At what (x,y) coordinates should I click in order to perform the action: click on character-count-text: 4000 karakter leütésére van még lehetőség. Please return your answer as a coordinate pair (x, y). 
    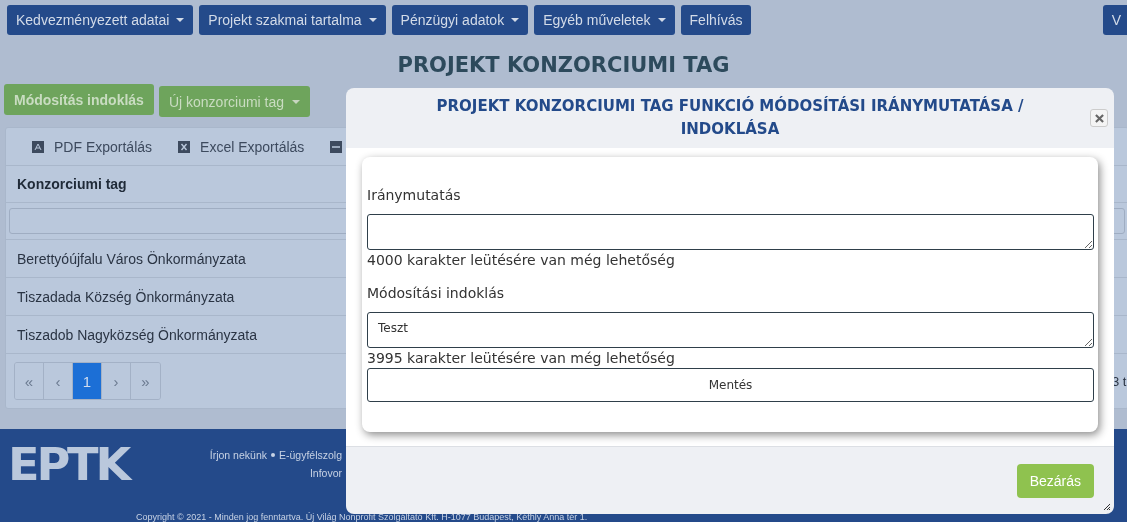
    Looking at the image, I should click on (521, 260).